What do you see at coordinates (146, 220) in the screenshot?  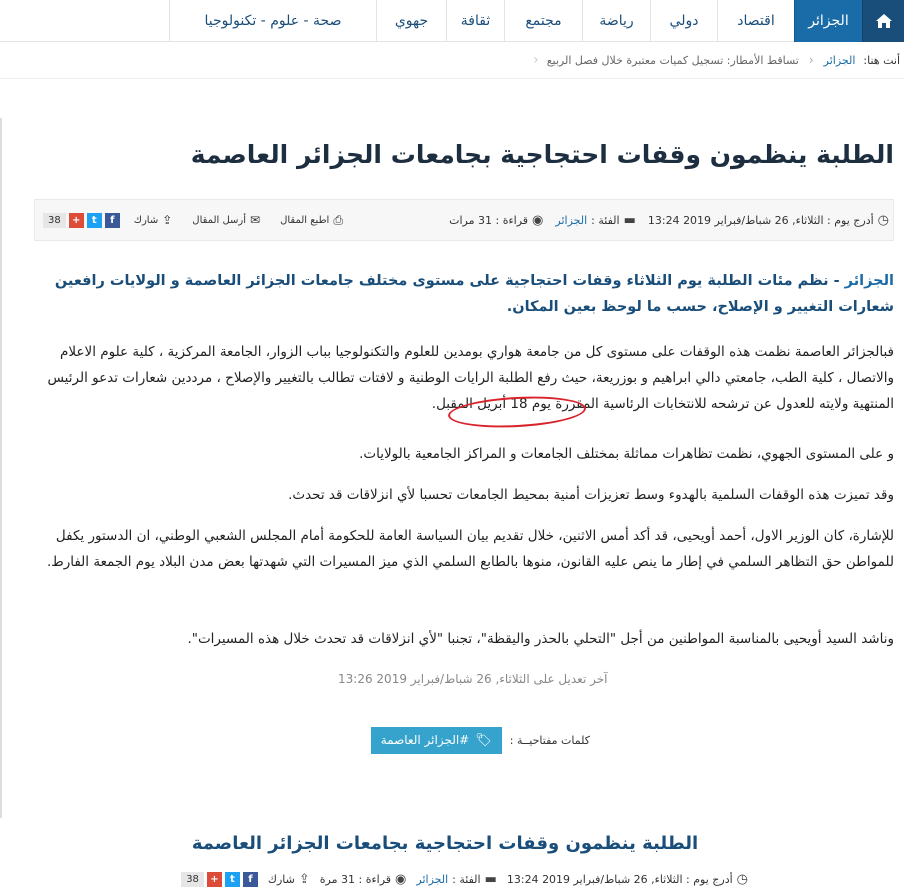 I see `share-label: شارك` at bounding box center [146, 220].